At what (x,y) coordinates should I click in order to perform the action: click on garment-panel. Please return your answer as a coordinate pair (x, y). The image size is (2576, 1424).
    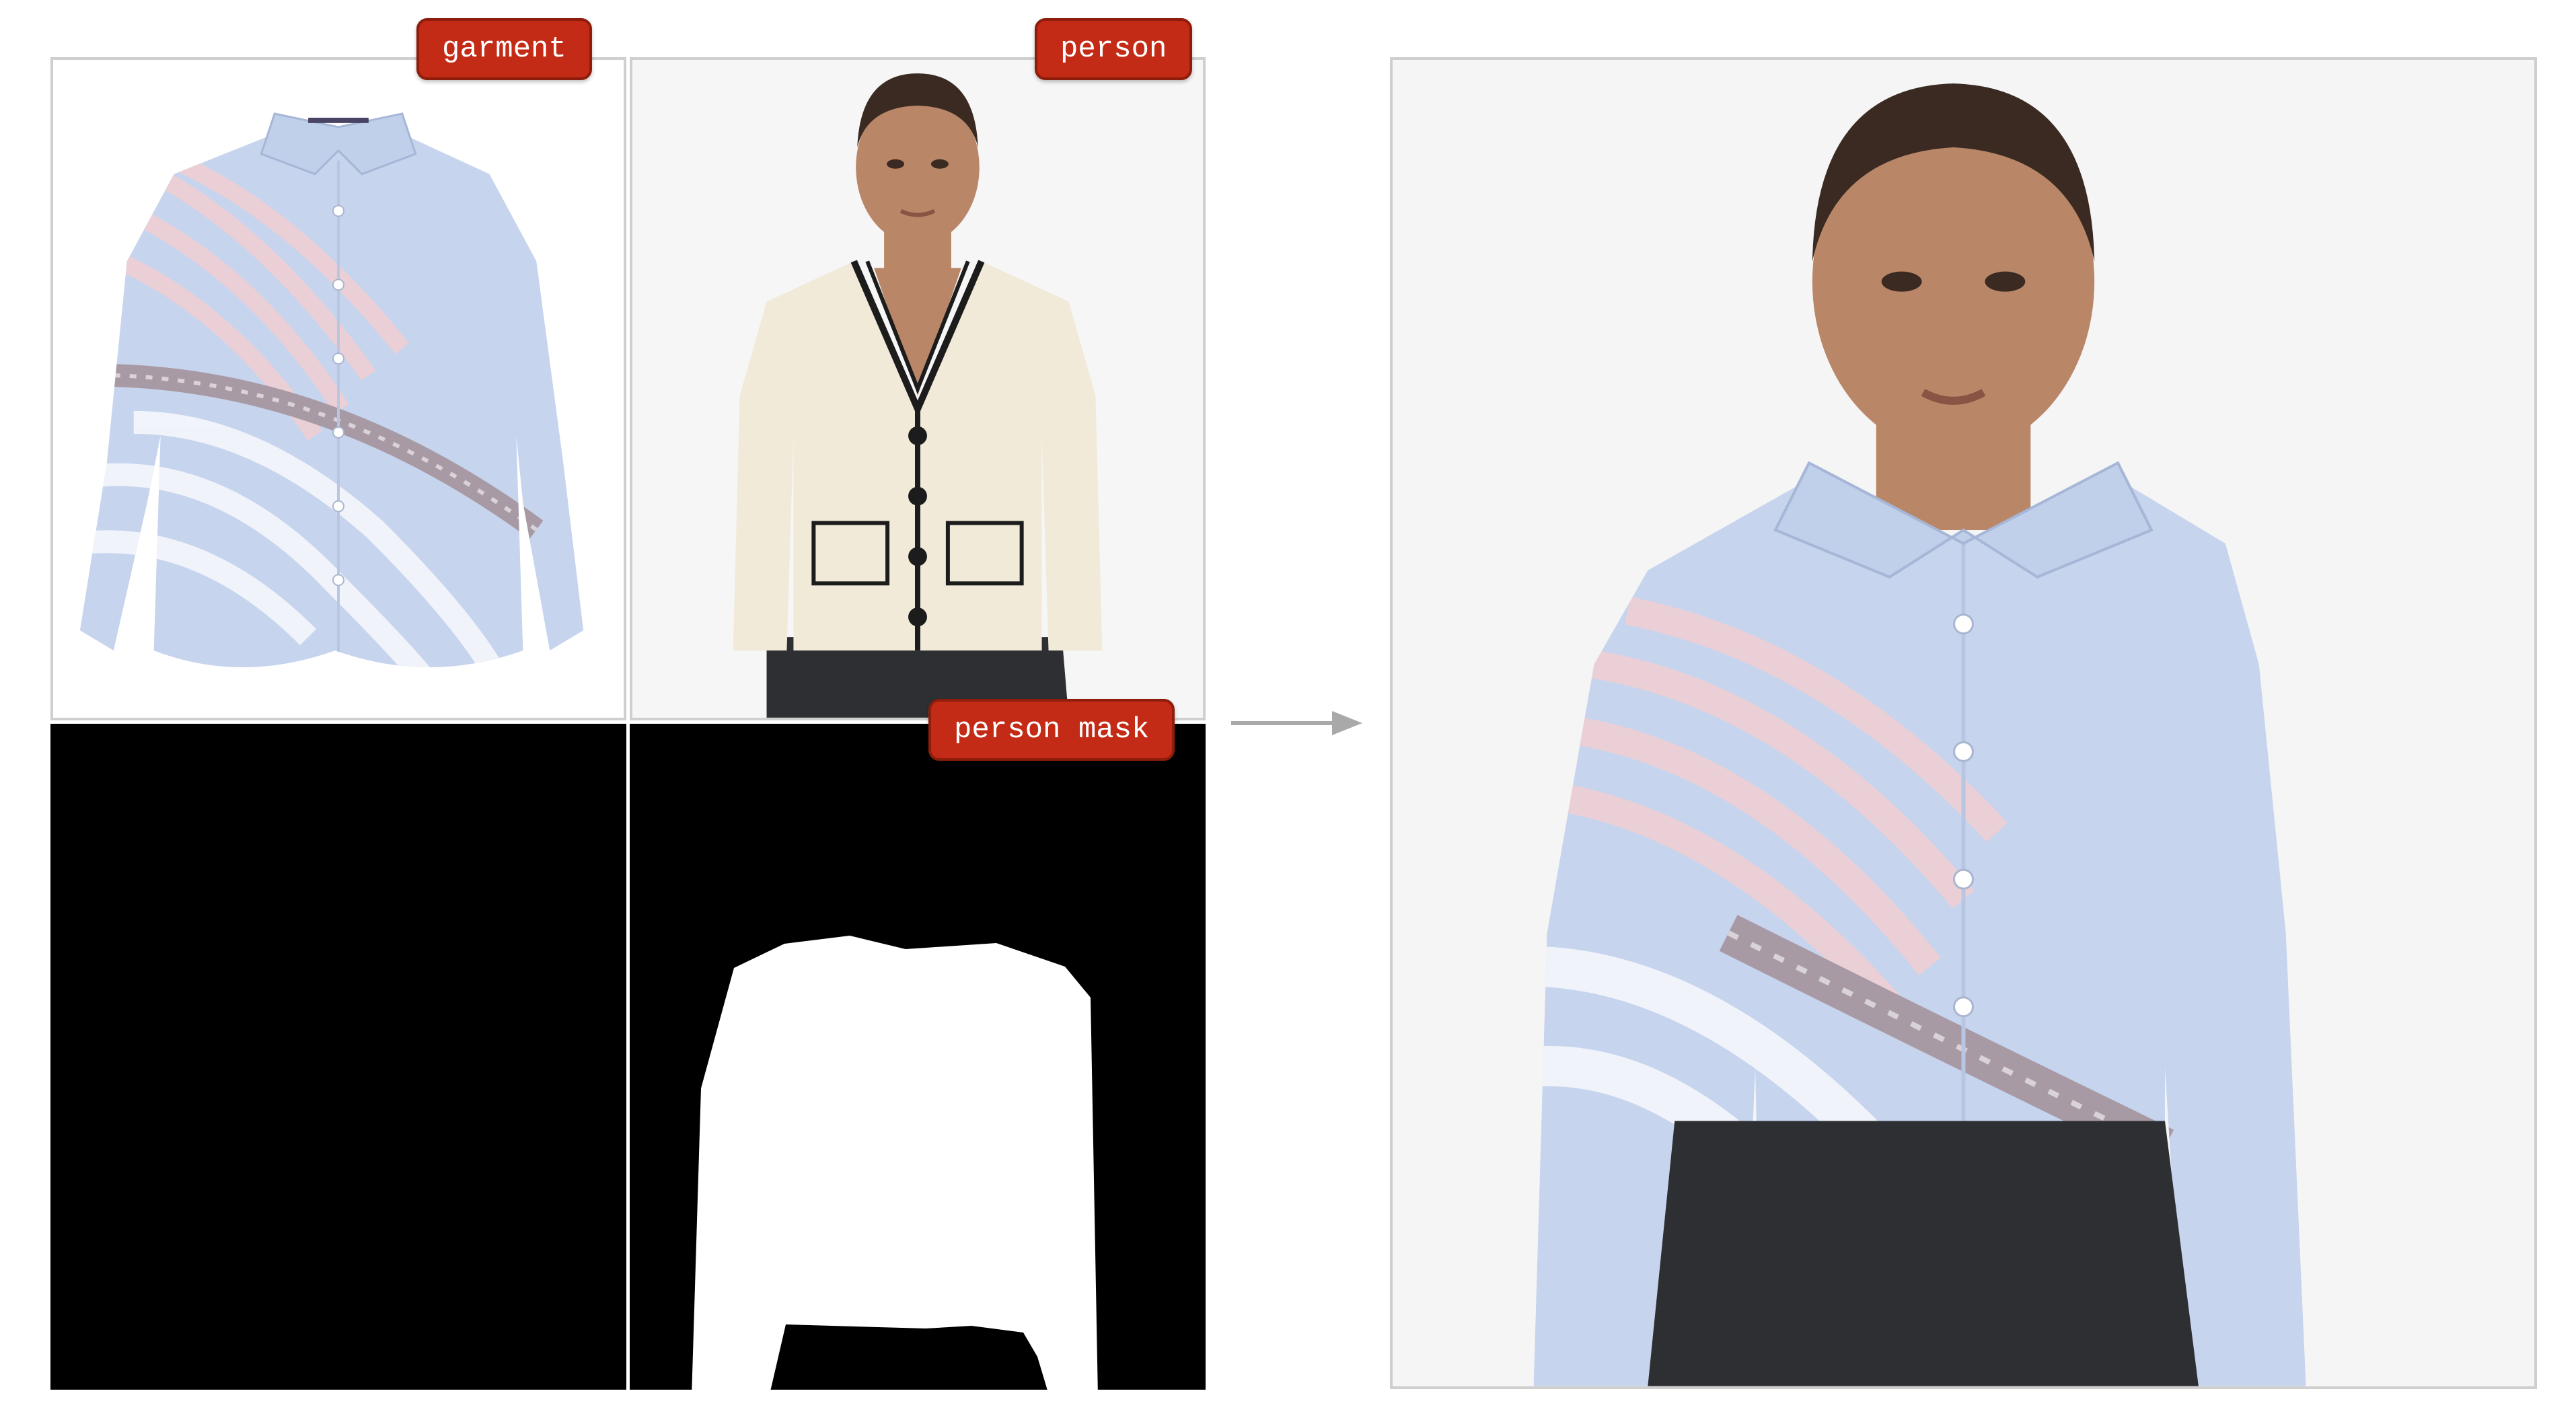
    Looking at the image, I should click on (338, 389).